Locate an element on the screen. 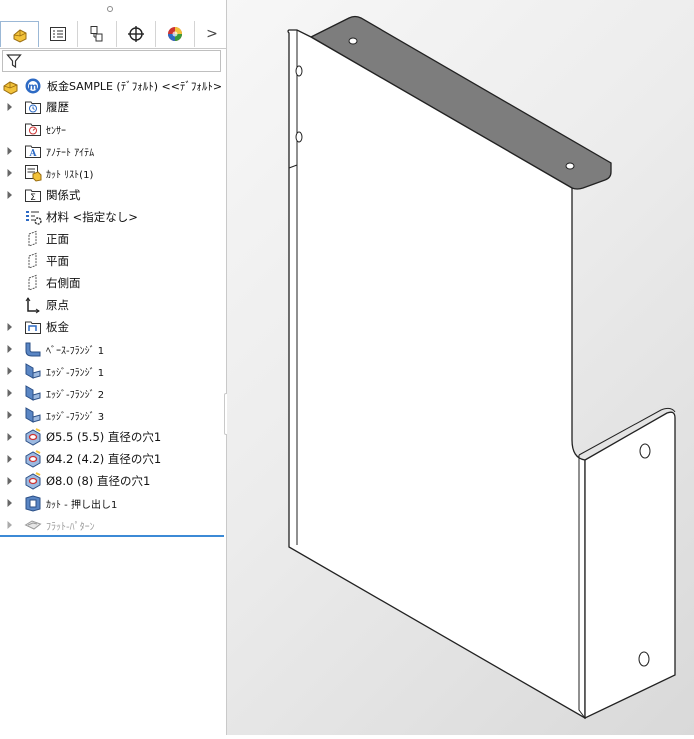 Image resolution: width=694 pixels, height=739 pixels. manager-tabs: > is located at coordinates (113, 35).